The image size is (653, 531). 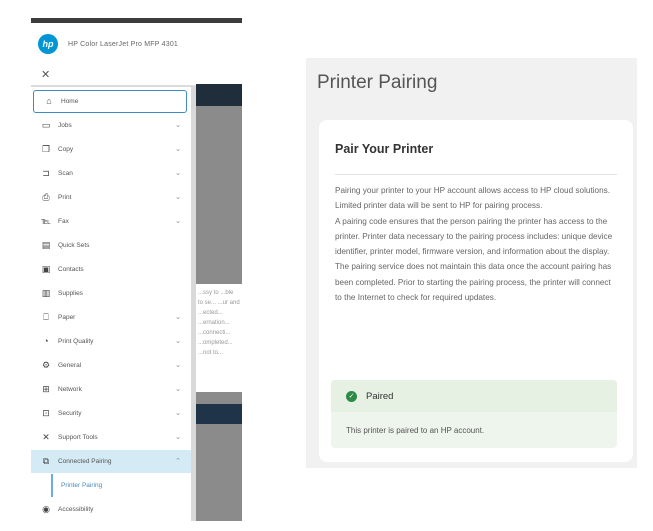 What do you see at coordinates (111, 221) in the screenshot?
I see `nav-item-fax: ℡ Fax ⌄` at bounding box center [111, 221].